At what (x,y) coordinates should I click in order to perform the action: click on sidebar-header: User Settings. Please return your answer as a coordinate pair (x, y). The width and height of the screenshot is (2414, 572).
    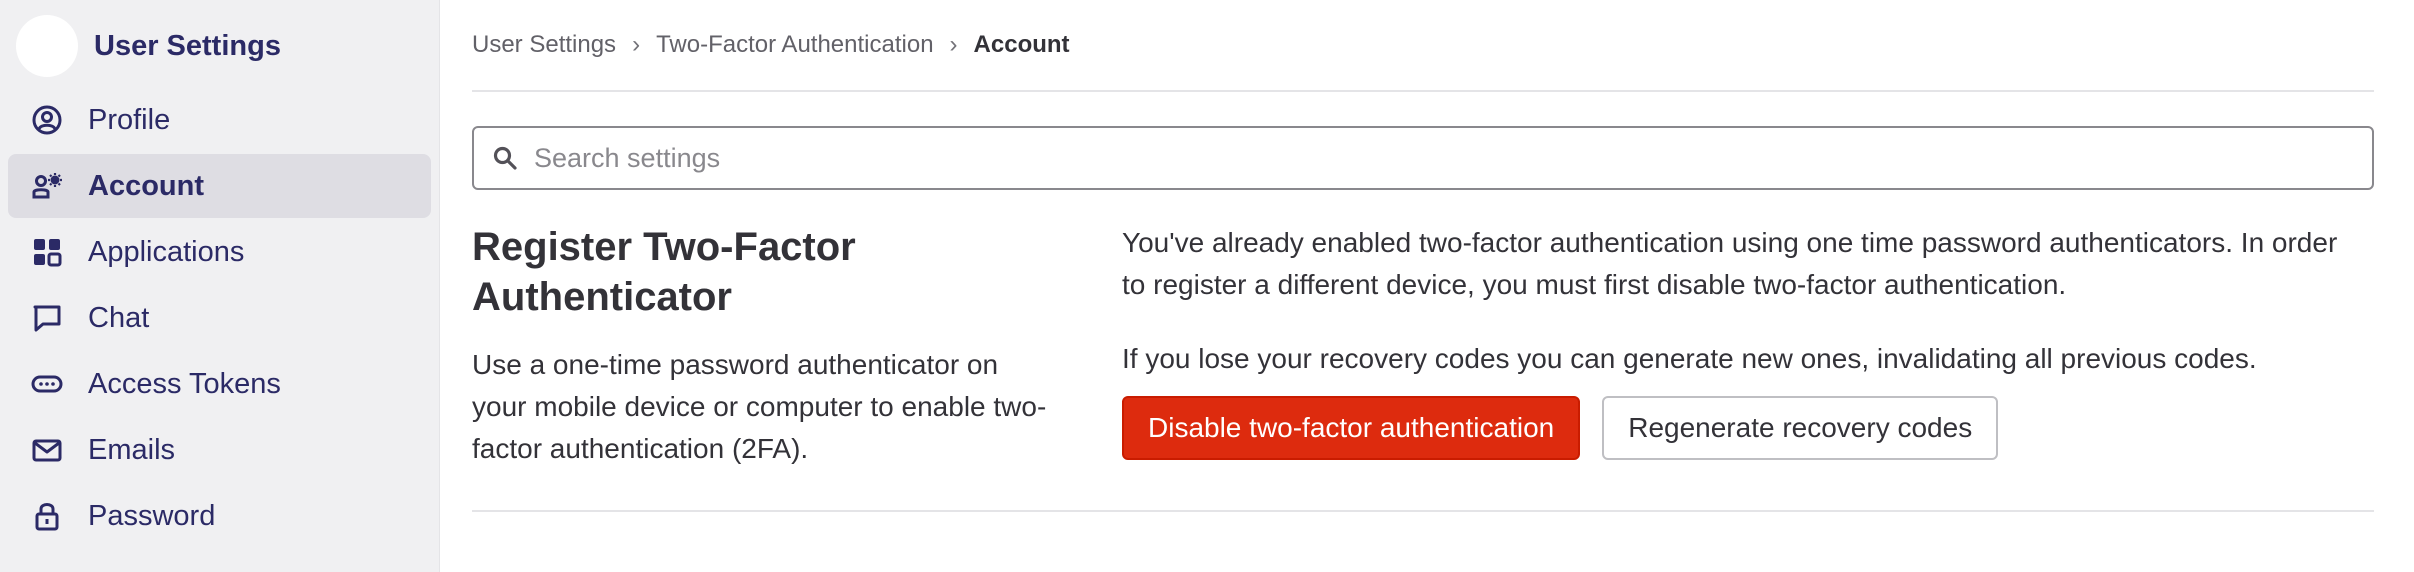
    Looking at the image, I should click on (219, 46).